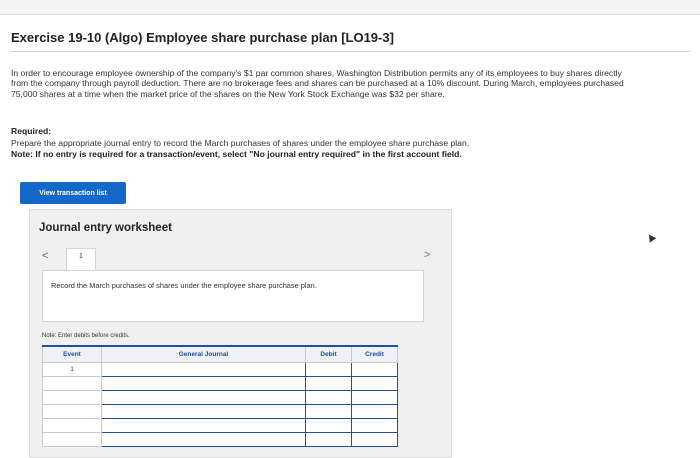  What do you see at coordinates (350, 51) in the screenshot?
I see `title-divider` at bounding box center [350, 51].